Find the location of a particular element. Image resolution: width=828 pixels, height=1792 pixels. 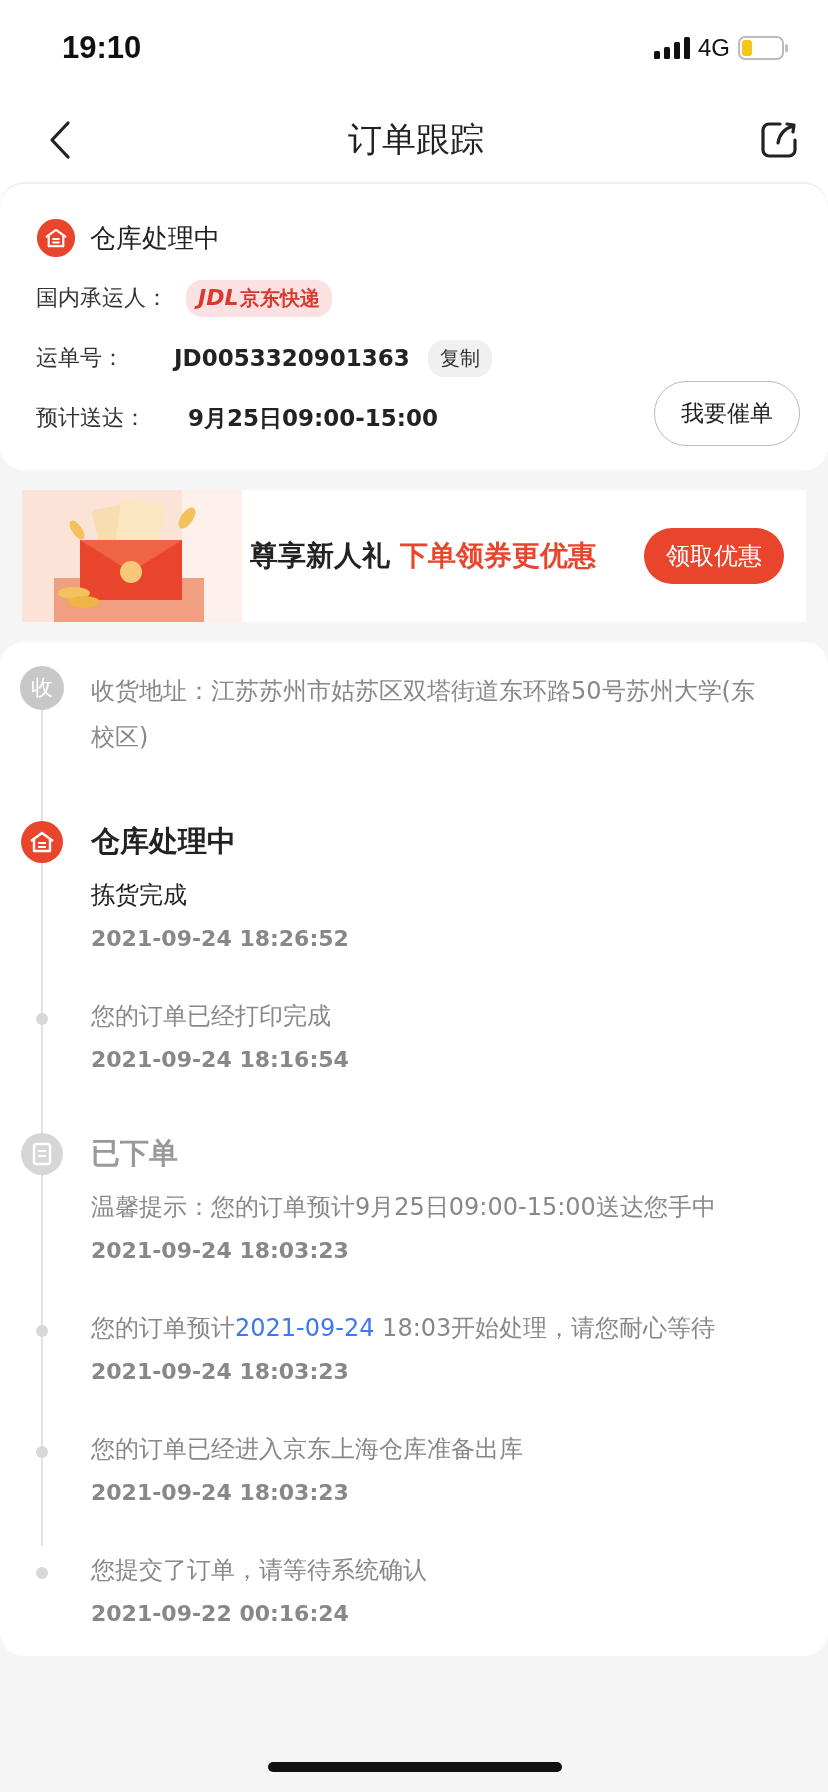

order-status: 仓库处理中 is located at coordinates (155, 238).